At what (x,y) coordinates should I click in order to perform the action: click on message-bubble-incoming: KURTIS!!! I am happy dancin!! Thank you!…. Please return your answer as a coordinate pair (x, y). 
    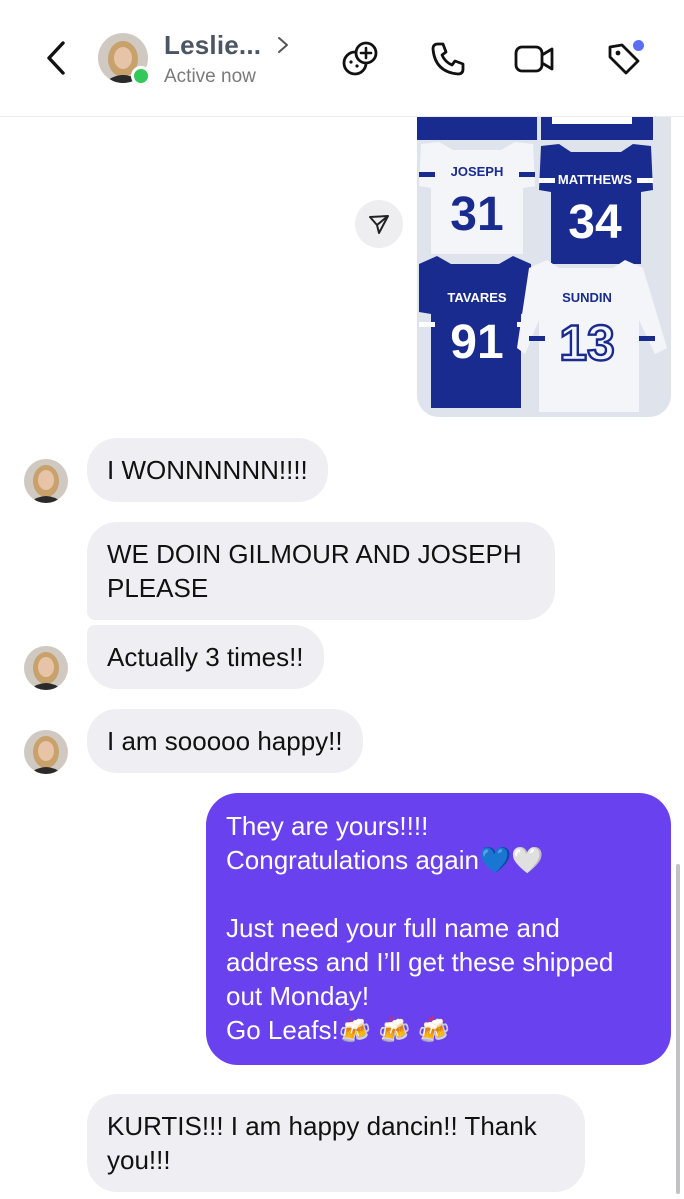
    Looking at the image, I should click on (336, 1143).